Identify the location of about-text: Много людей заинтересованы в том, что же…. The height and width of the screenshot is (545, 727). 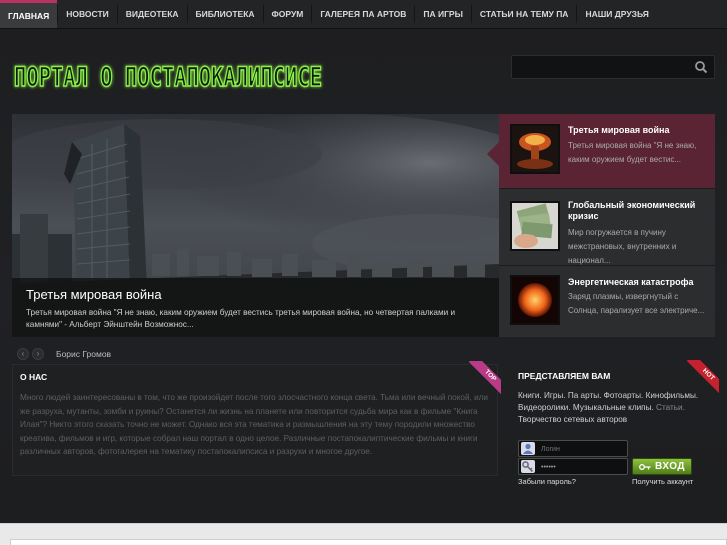
(254, 424).